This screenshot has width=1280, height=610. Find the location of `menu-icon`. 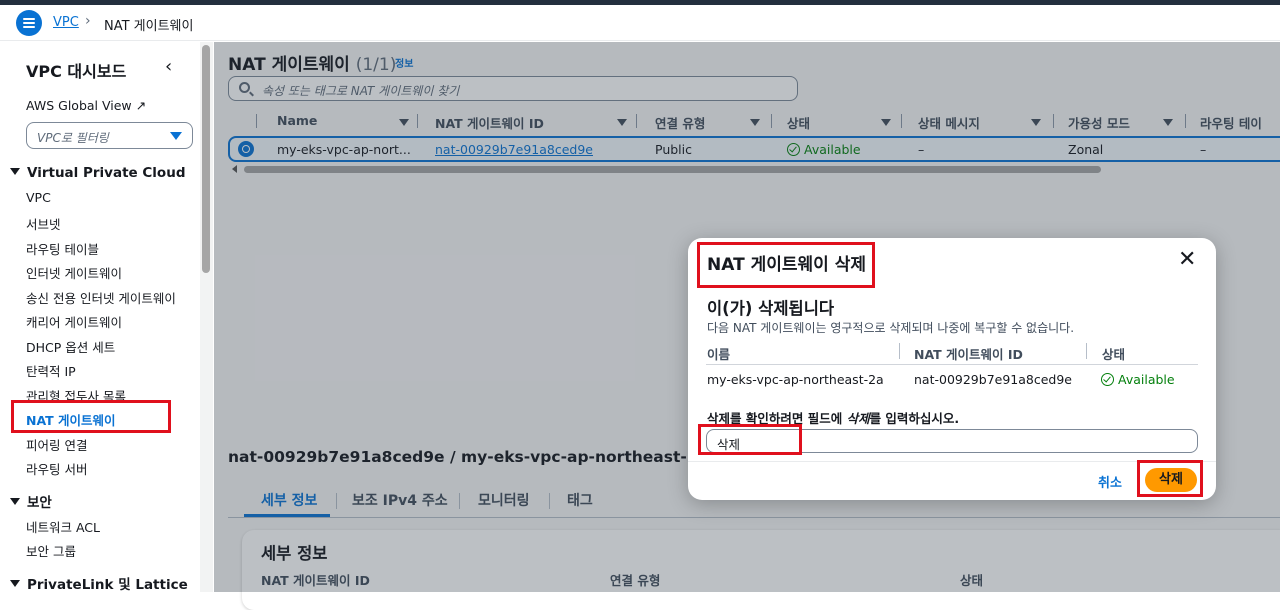

menu-icon is located at coordinates (29, 23).